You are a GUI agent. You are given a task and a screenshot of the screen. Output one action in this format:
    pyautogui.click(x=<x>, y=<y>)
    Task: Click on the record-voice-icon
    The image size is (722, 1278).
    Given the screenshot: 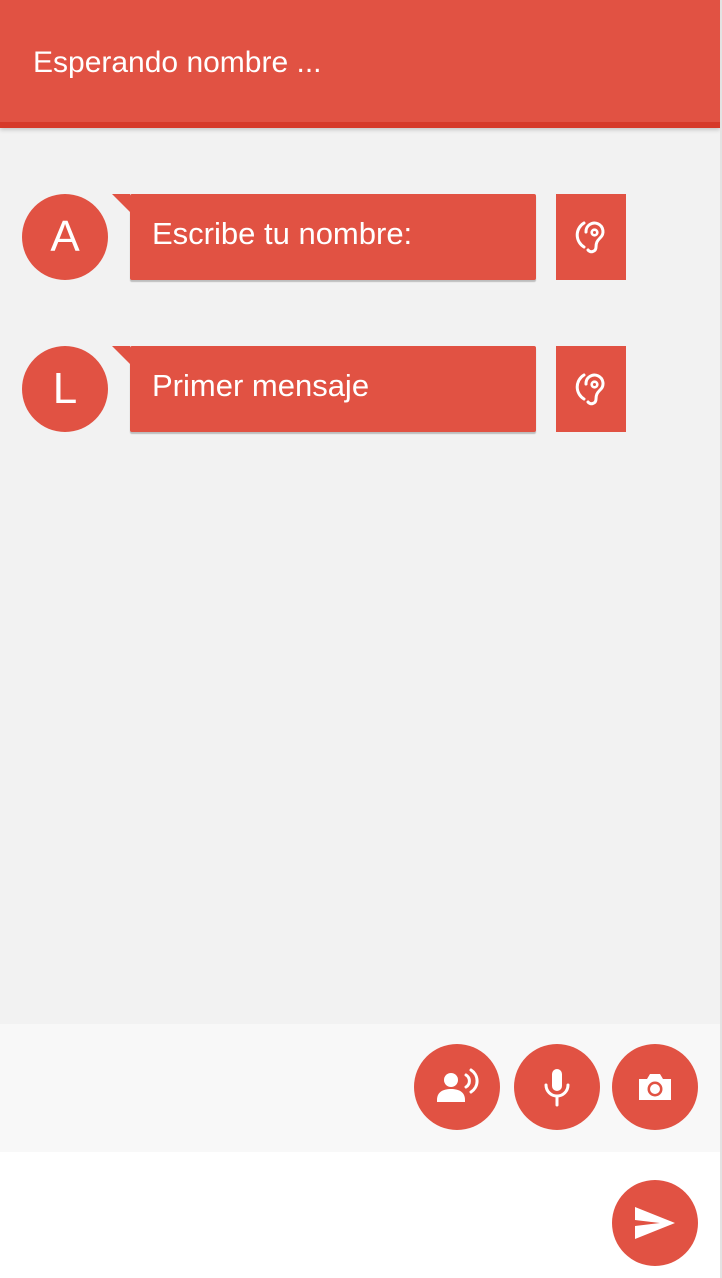 What is the action you would take?
    pyautogui.click(x=458, y=1085)
    